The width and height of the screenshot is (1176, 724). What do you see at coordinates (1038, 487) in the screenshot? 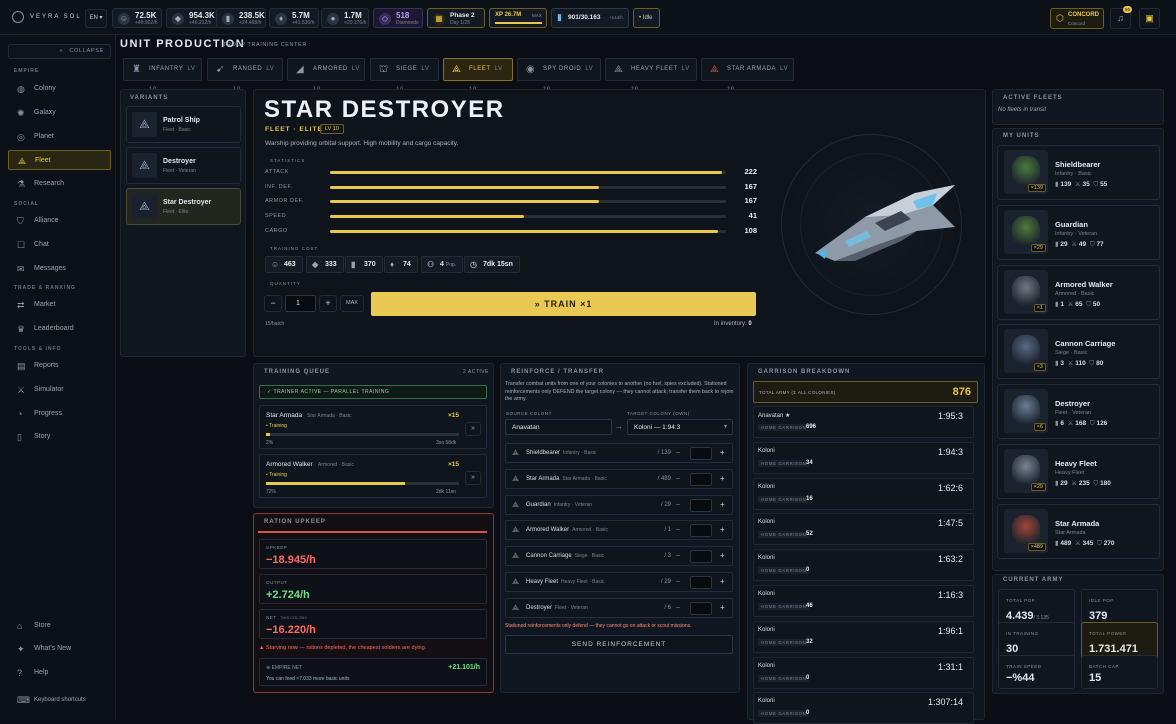
I see `unit-count-badge: ×29` at bounding box center [1038, 487].